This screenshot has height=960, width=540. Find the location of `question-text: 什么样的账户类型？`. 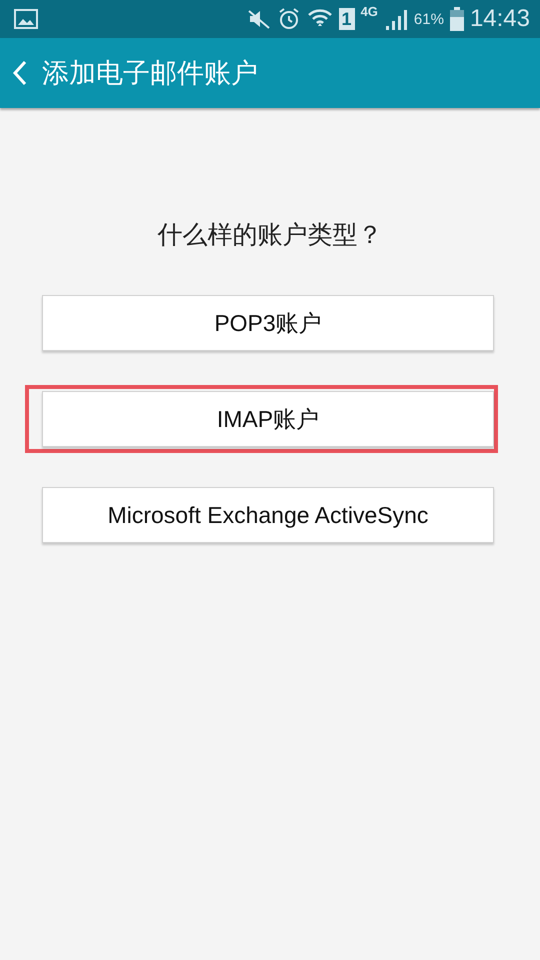

question-text: 什么样的账户类型？ is located at coordinates (270, 235).